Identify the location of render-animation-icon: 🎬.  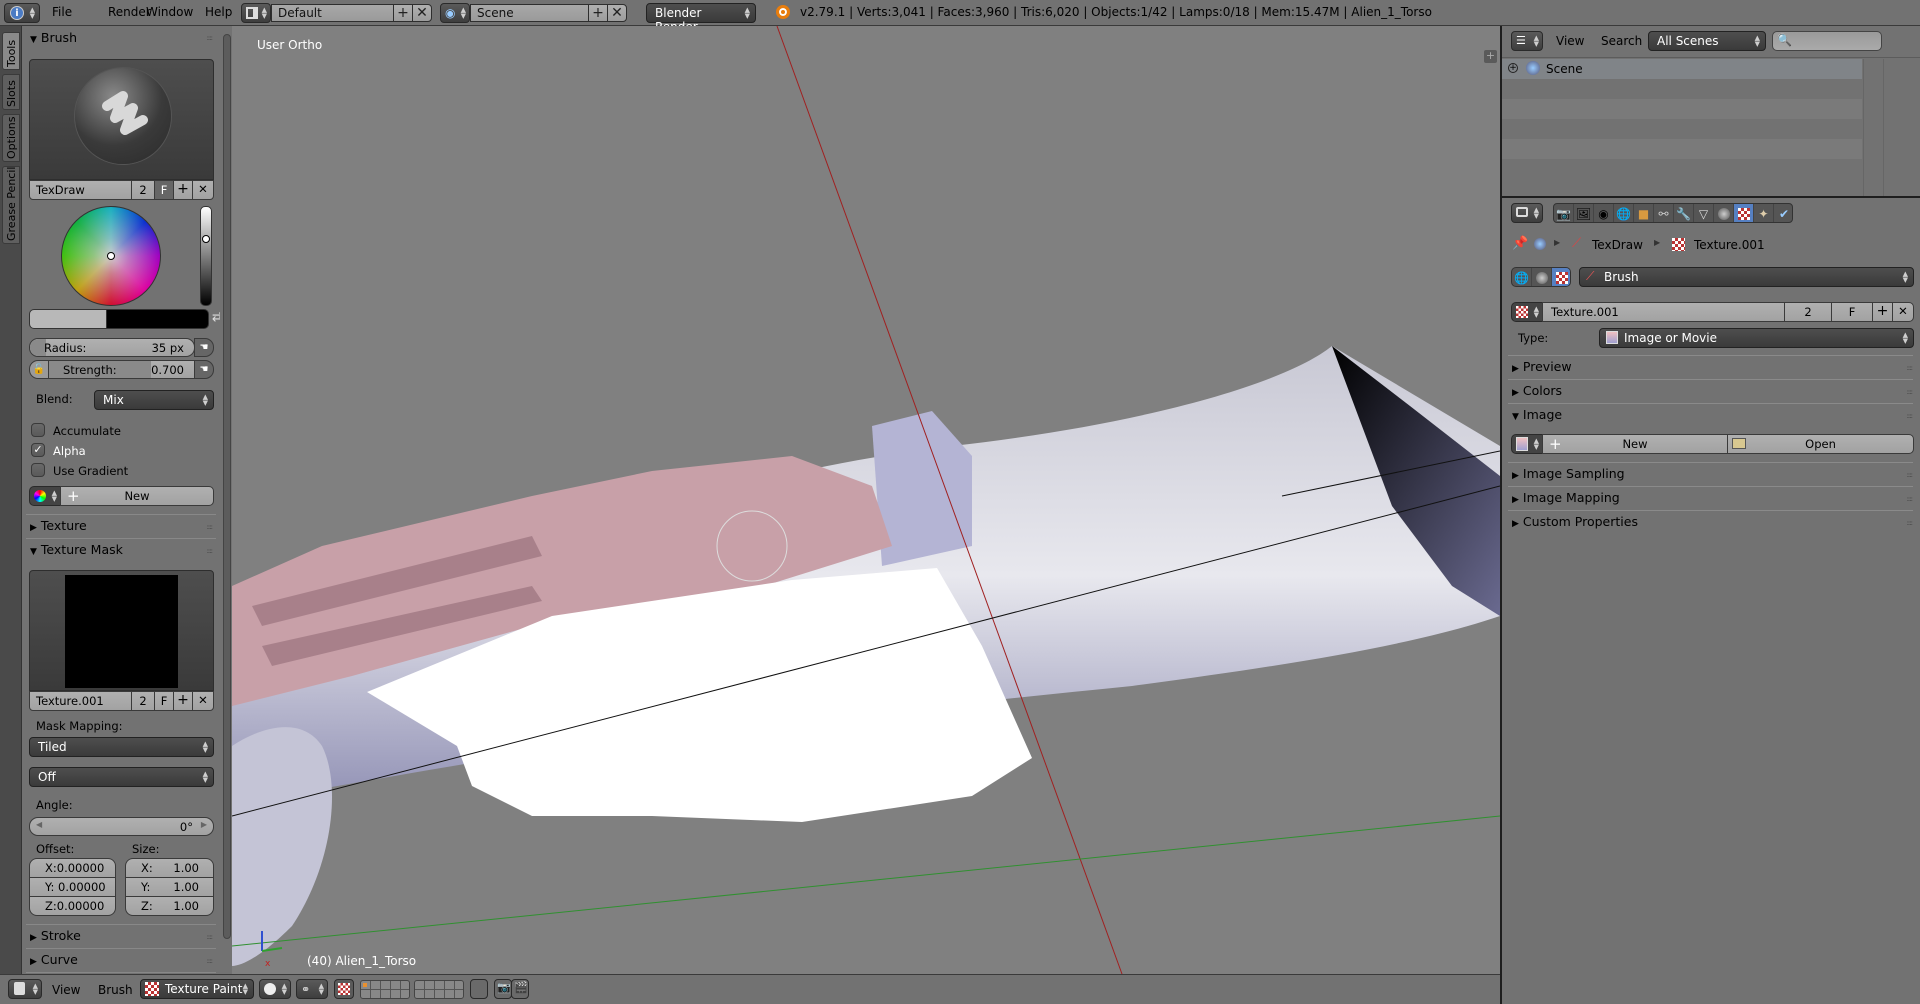
(520, 989).